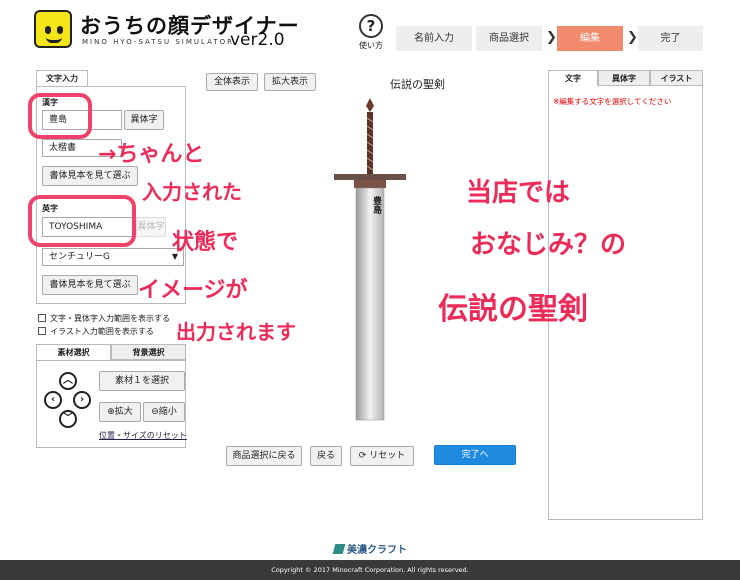 The image size is (740, 580). I want to click on zoom-in-button: ⊕拡大, so click(120, 412).